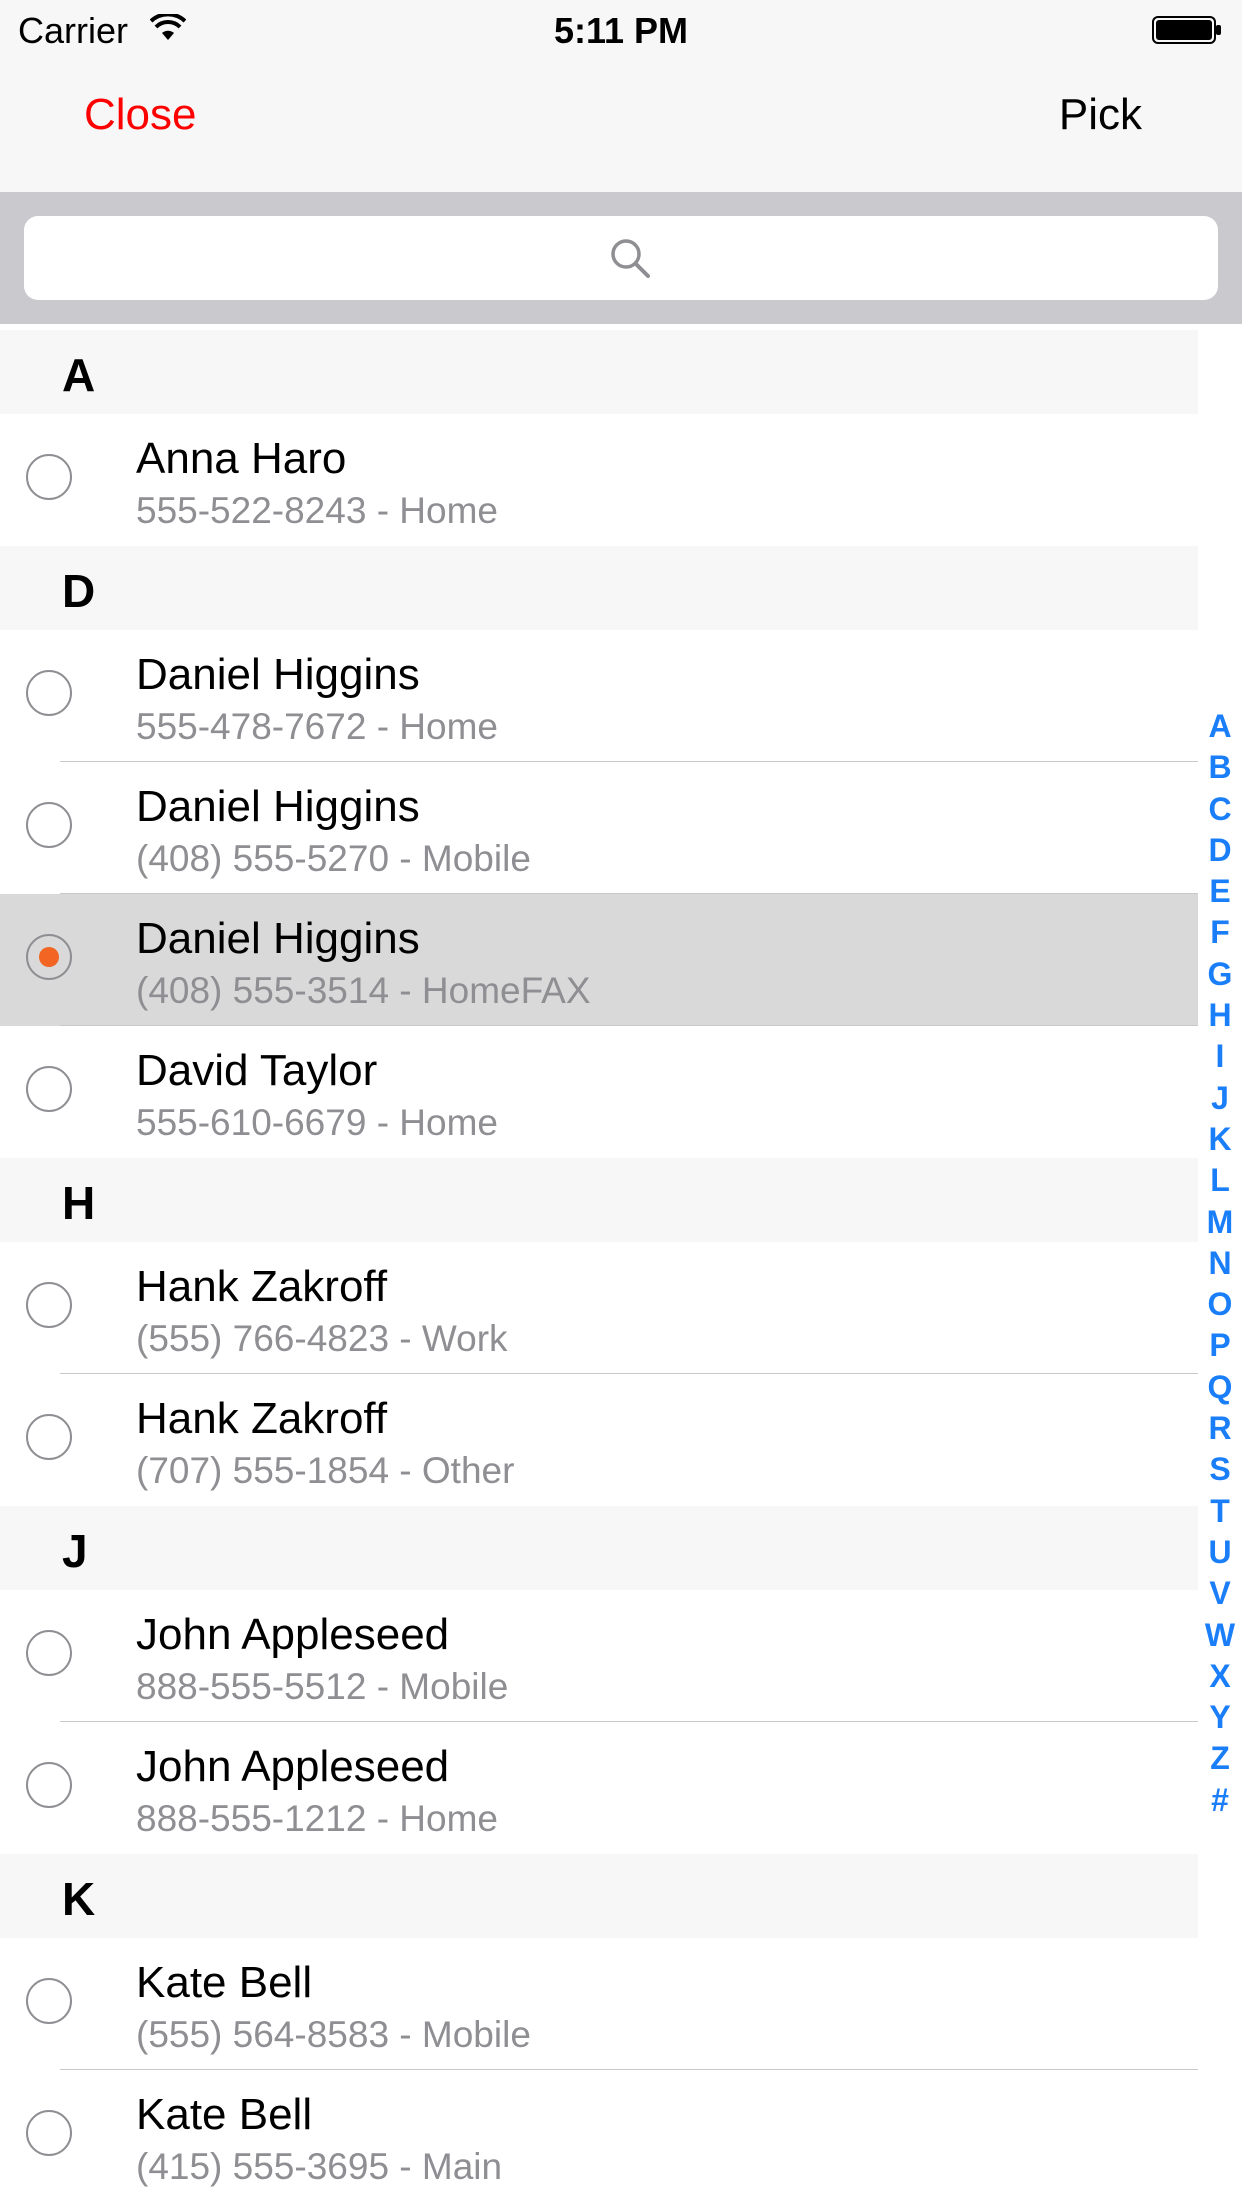  I want to click on status-time: 5:11 PM, so click(621, 30).